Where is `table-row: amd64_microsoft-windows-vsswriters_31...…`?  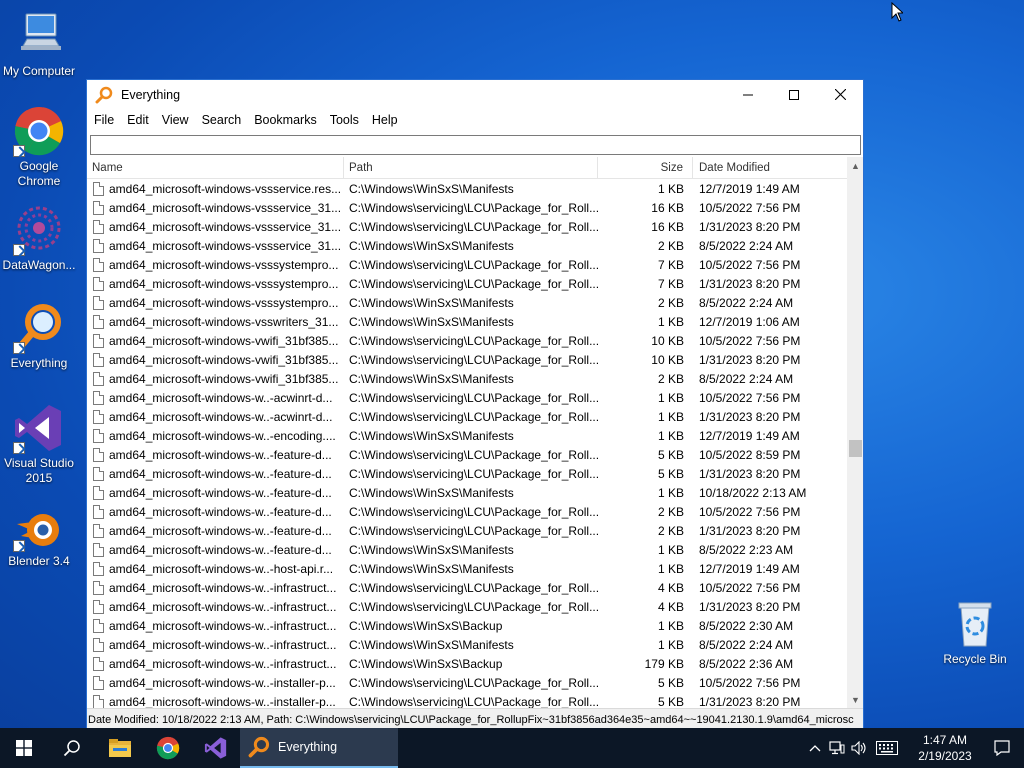
table-row: amd64_microsoft-windows-vsswriters_31...… is located at coordinates (467, 321).